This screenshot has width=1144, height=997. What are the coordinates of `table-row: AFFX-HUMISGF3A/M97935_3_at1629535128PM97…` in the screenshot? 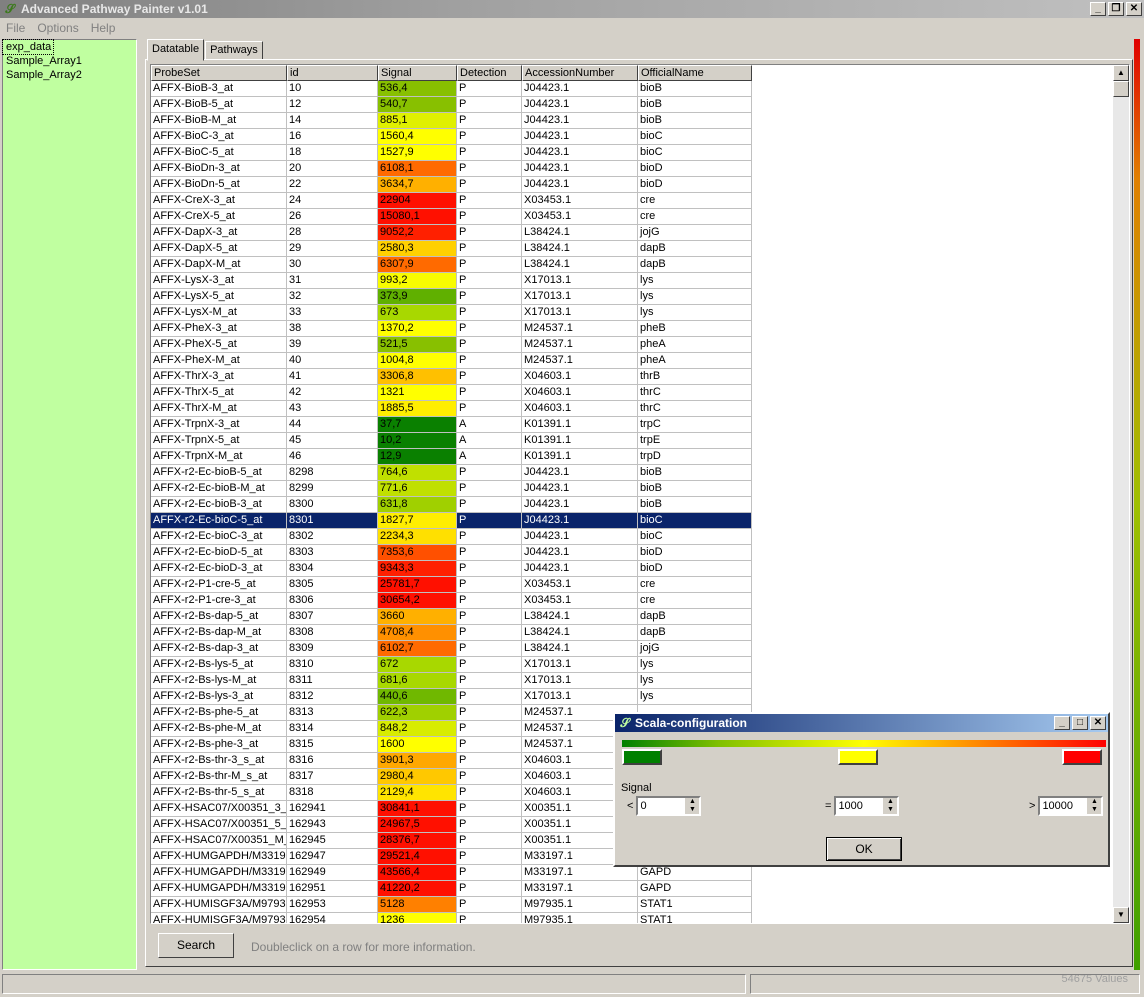 It's located at (451, 905).